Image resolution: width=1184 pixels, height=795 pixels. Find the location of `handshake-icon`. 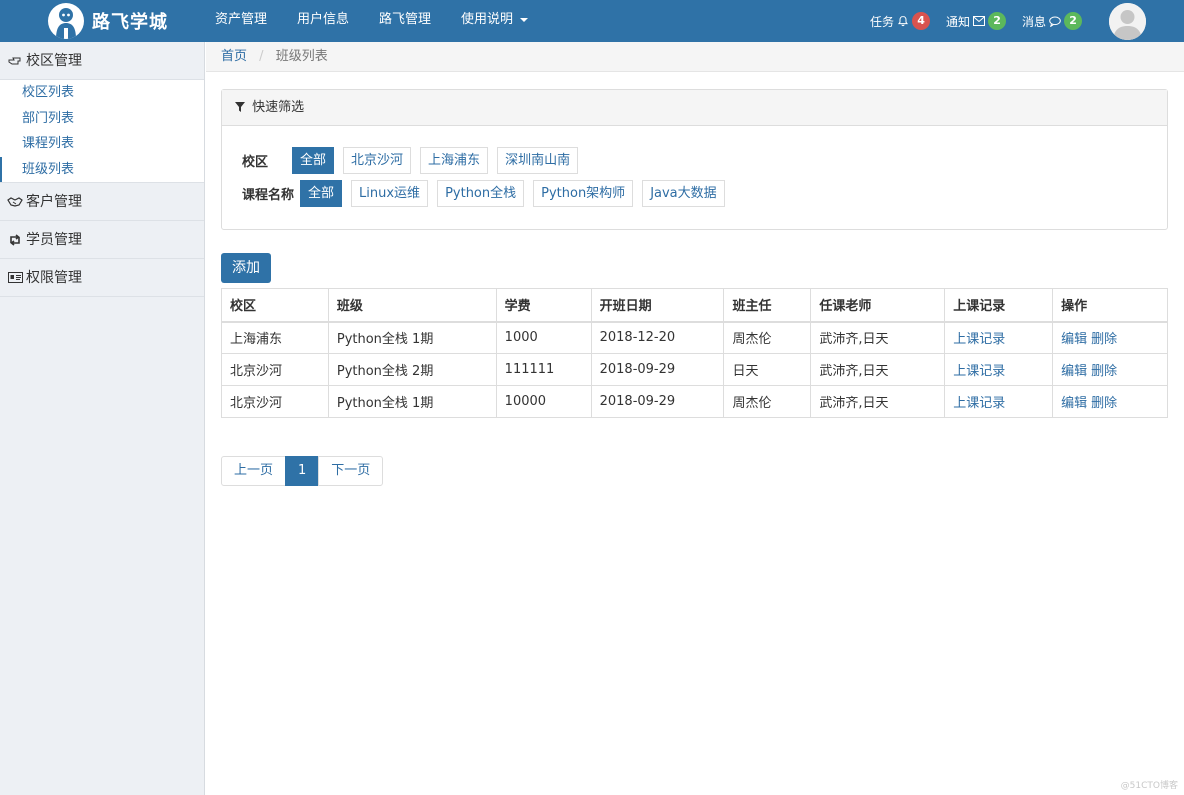

handshake-icon is located at coordinates (15, 202).